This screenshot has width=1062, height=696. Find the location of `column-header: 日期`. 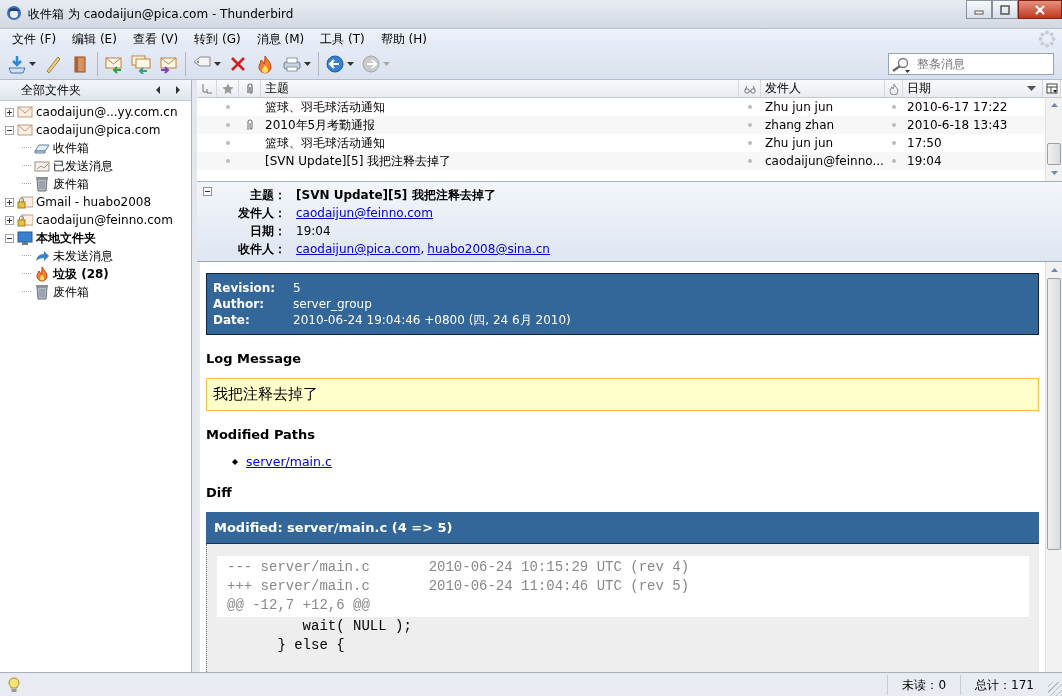

column-header: 日期 is located at coordinates (973, 88).